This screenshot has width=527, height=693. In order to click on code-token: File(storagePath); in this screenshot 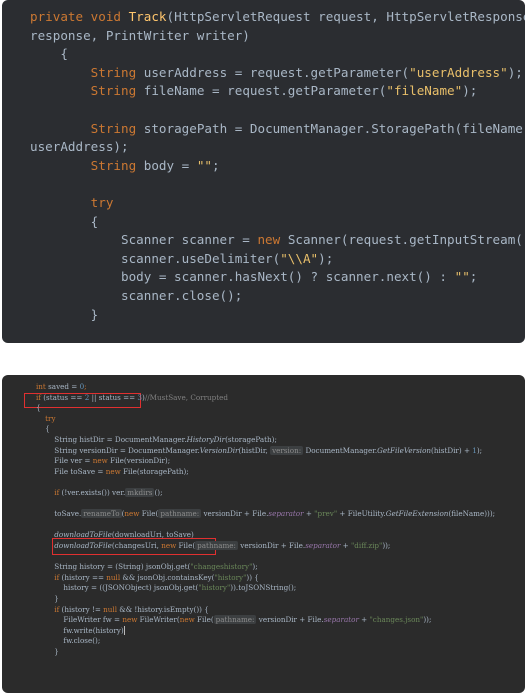, I will do `click(156, 471)`.